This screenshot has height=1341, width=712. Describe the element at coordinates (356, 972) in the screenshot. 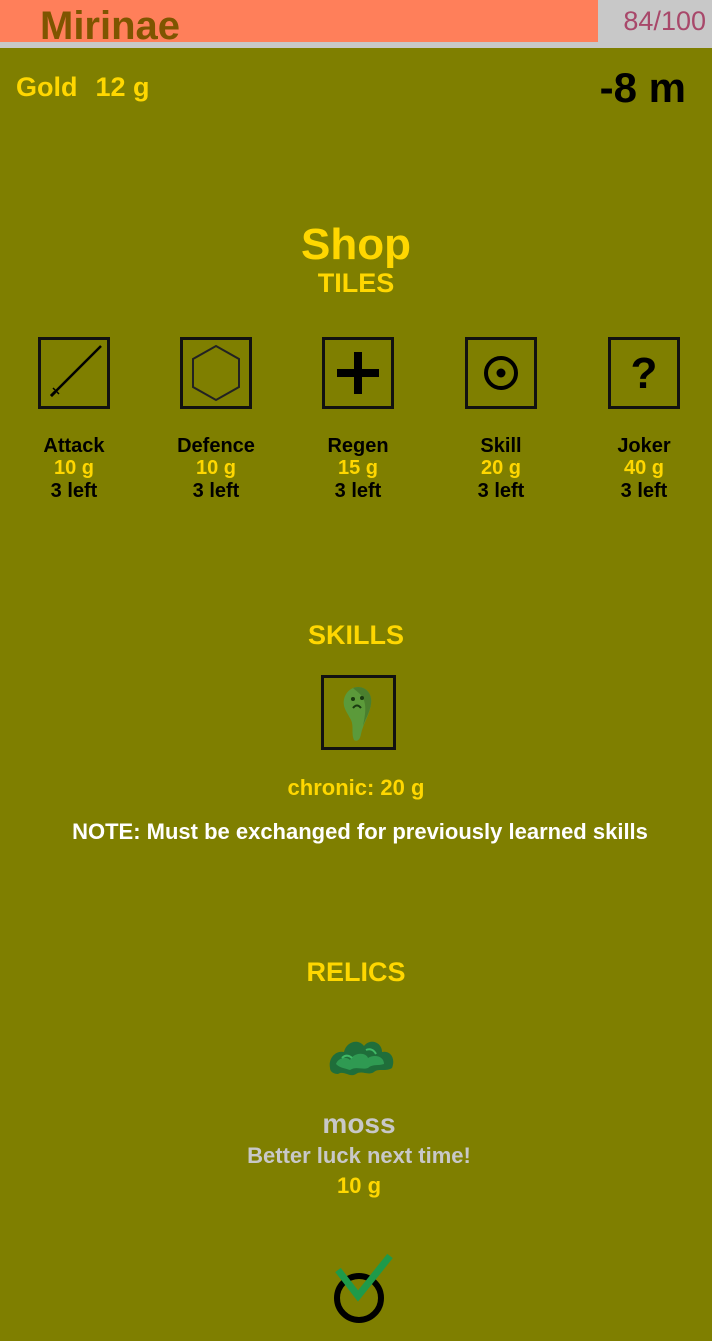

I see `relics-heading: RELICS` at that location.